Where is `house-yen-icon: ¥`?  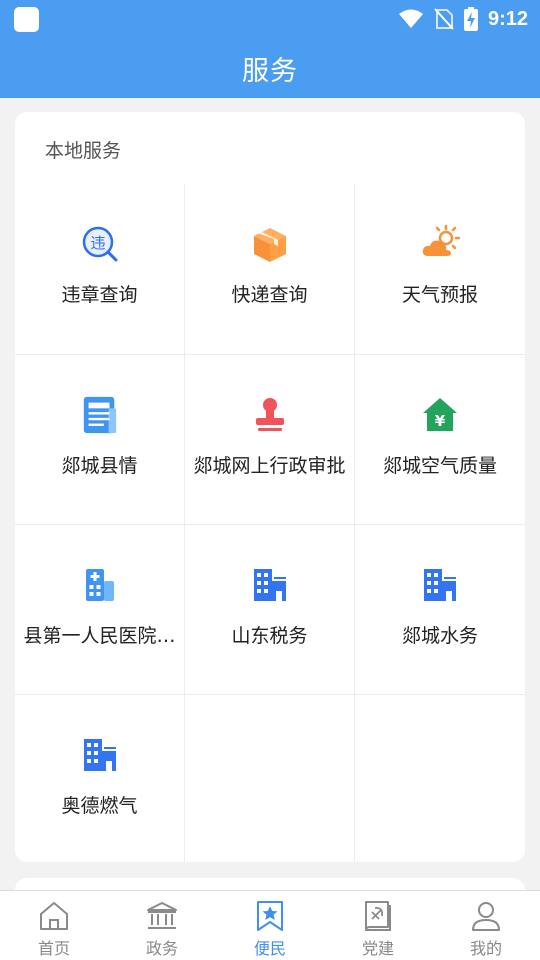
house-yen-icon: ¥ is located at coordinates (440, 415).